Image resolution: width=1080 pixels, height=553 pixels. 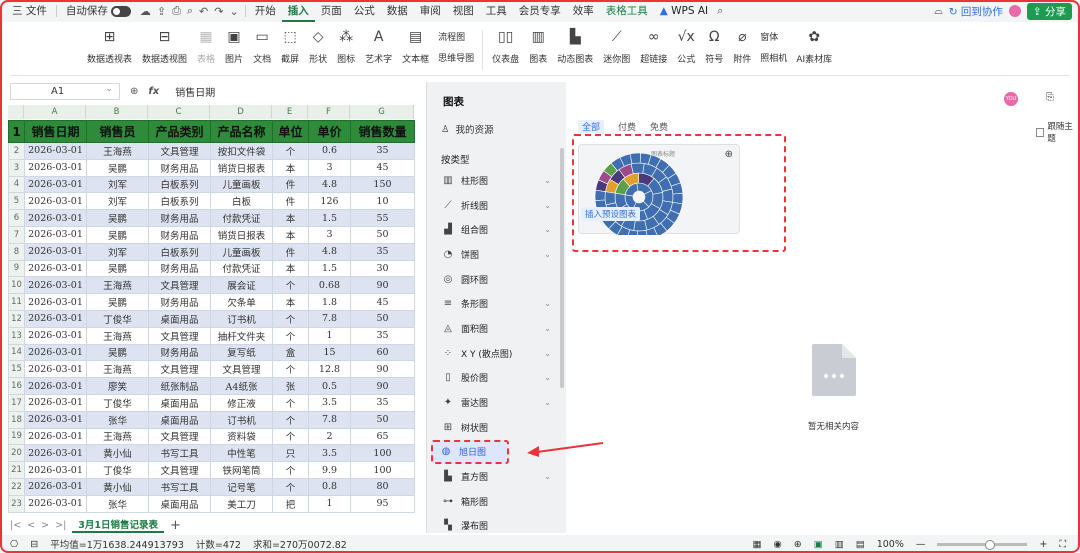 I want to click on ribbon-table-button: ▦ 表格, so click(x=206, y=44).